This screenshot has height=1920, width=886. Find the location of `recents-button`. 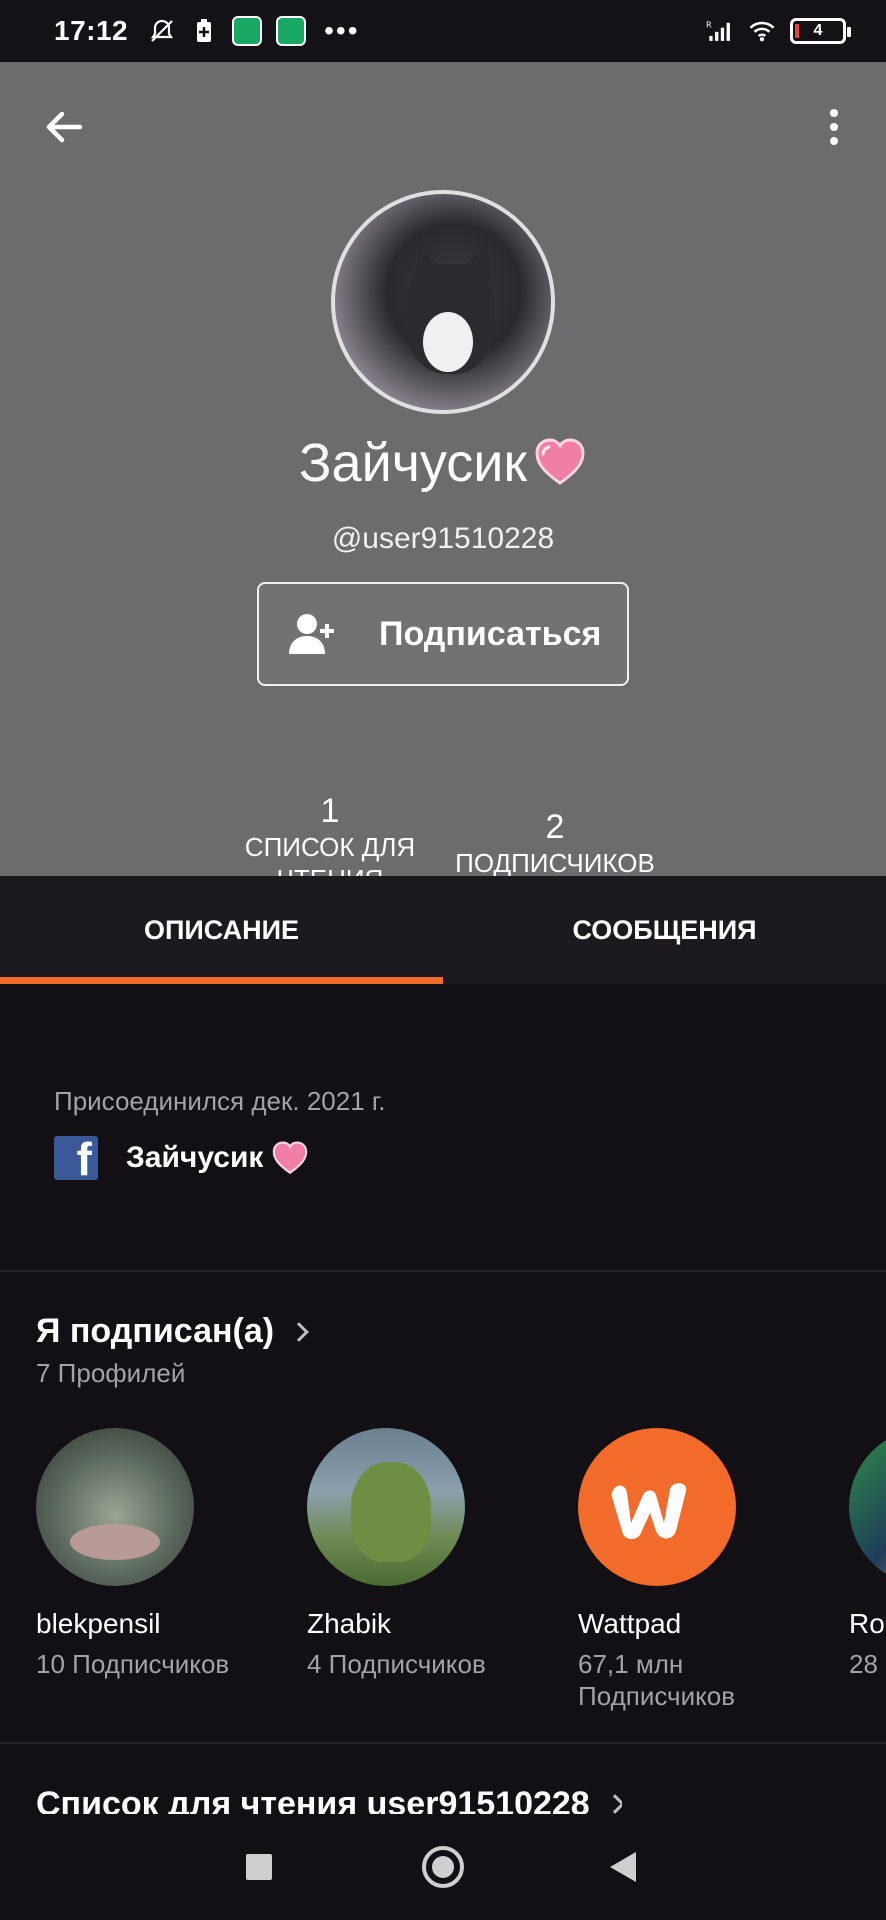

recents-button is located at coordinates (259, 1867).